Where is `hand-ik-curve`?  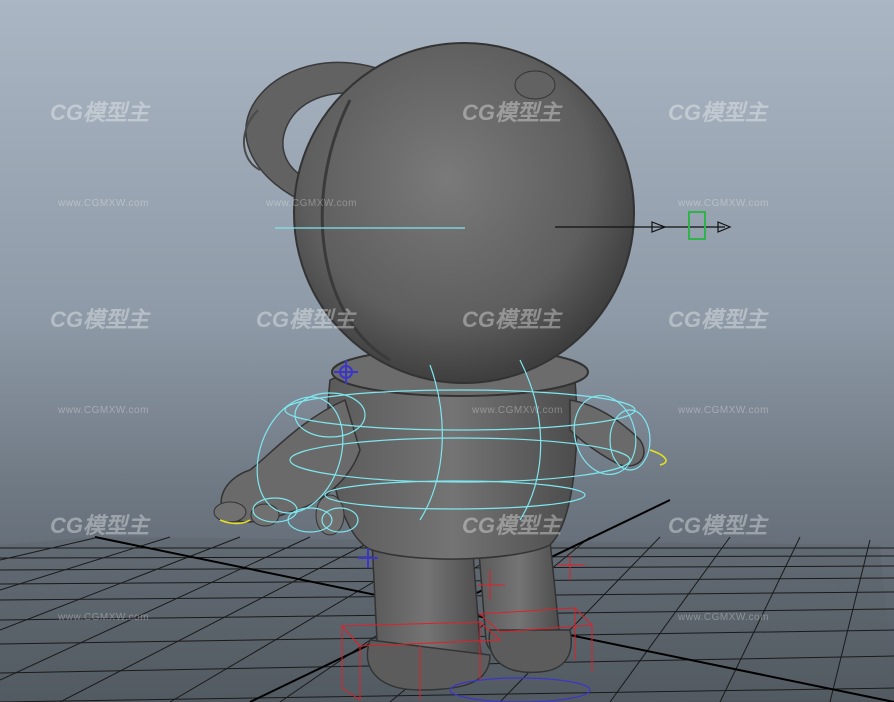
hand-ik-curve is located at coordinates (658, 457).